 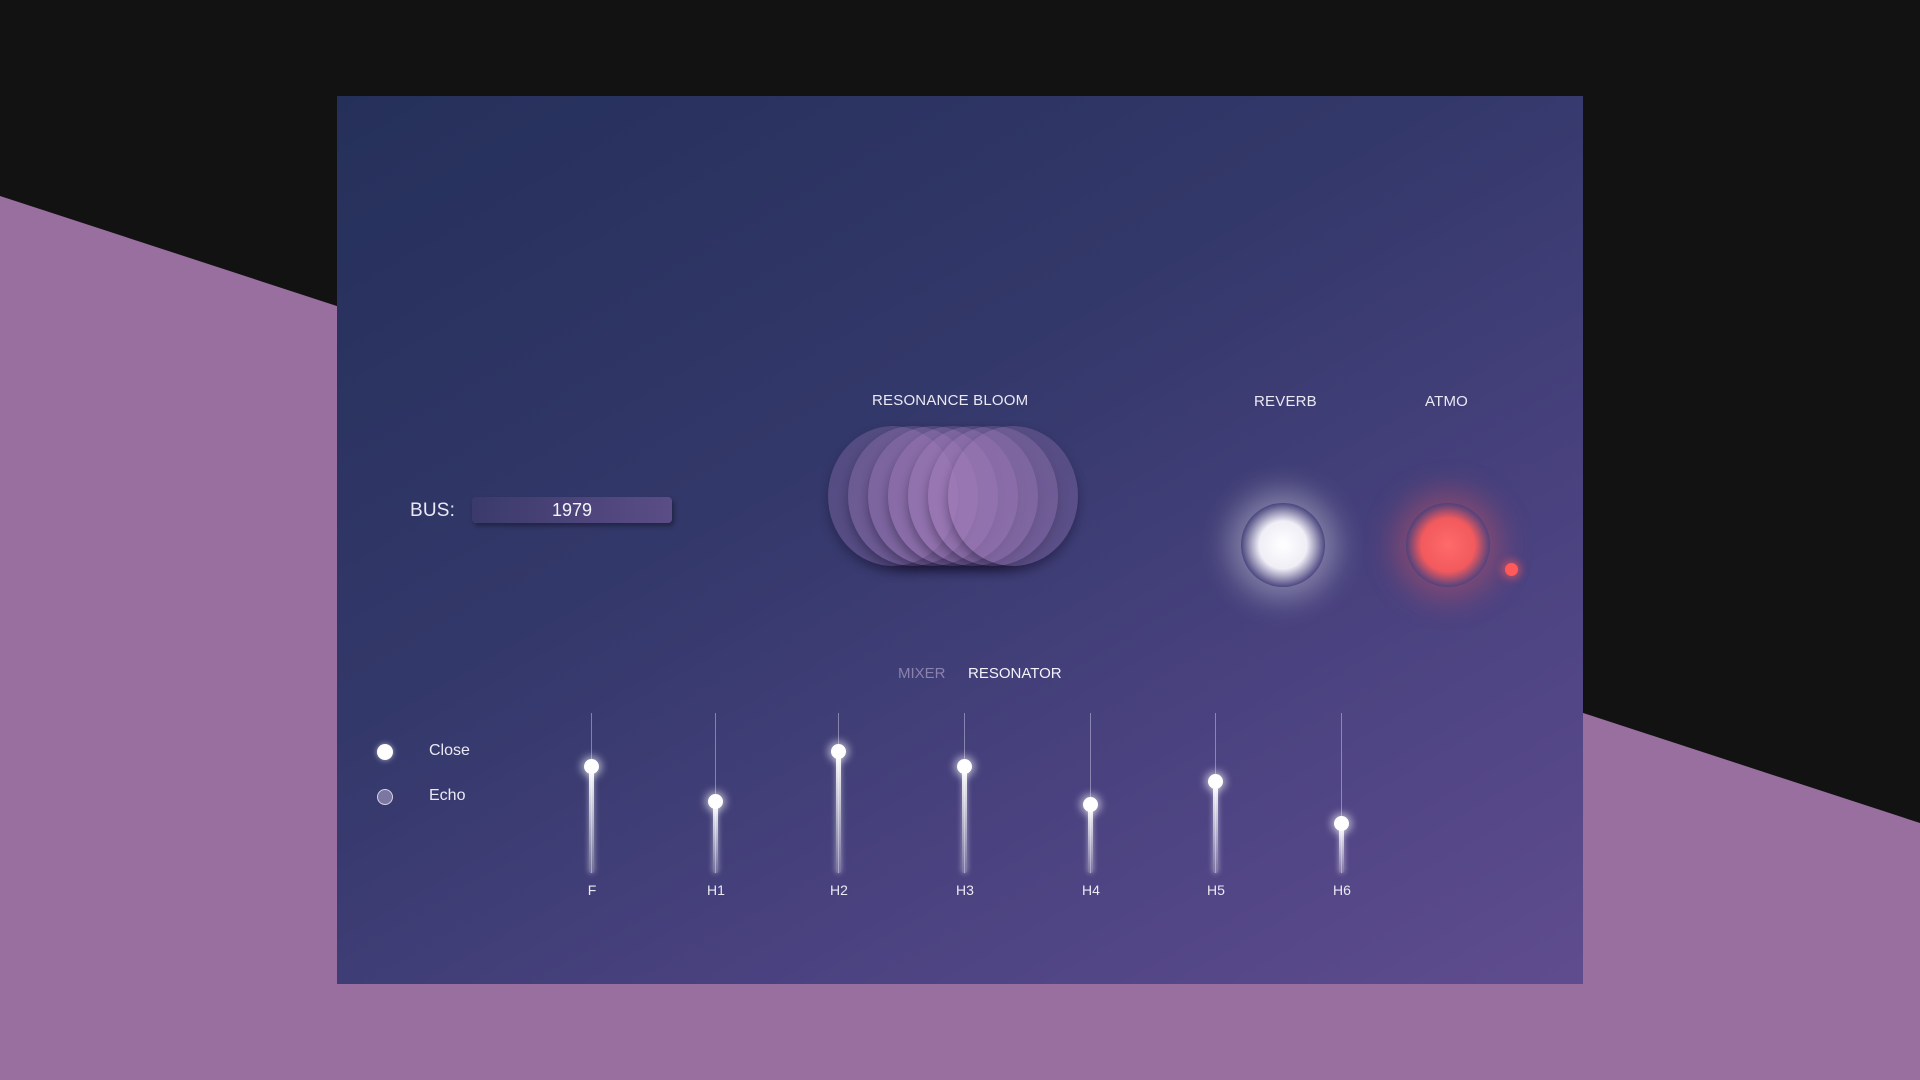 What do you see at coordinates (922, 673) in the screenshot?
I see `tab-mixer: MIXER` at bounding box center [922, 673].